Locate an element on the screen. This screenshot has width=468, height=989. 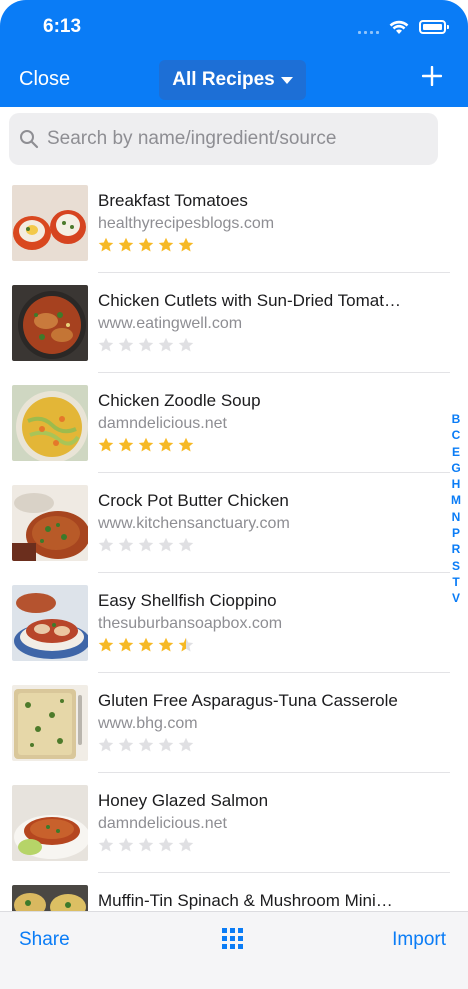
recipe-filter-dropdown: All Recipes is located at coordinates (232, 80).